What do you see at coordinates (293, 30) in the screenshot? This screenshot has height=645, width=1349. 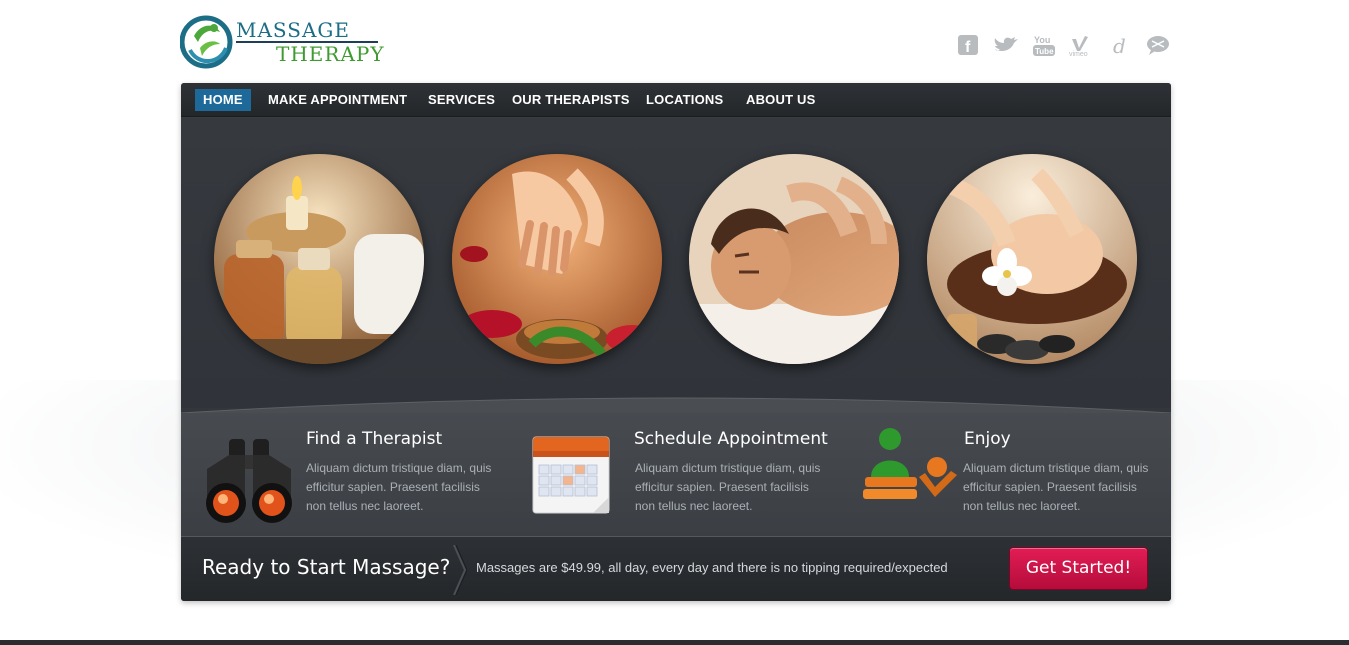 I see `logo-text-massage: MASSAGE` at bounding box center [293, 30].